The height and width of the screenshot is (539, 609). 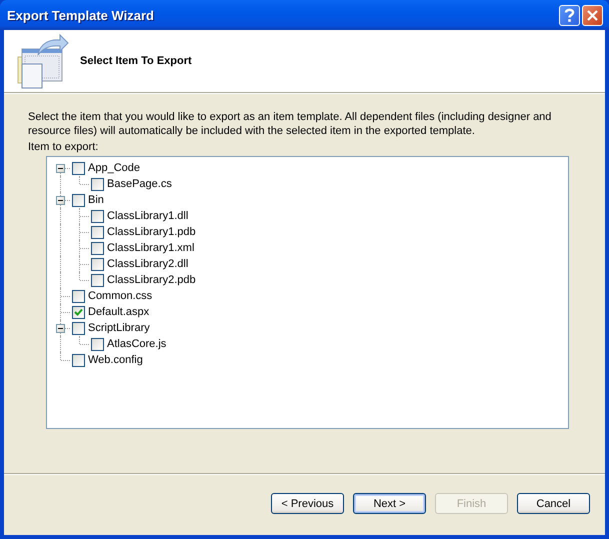 What do you see at coordinates (95, 200) in the screenshot?
I see `tree-item-label: Bin` at bounding box center [95, 200].